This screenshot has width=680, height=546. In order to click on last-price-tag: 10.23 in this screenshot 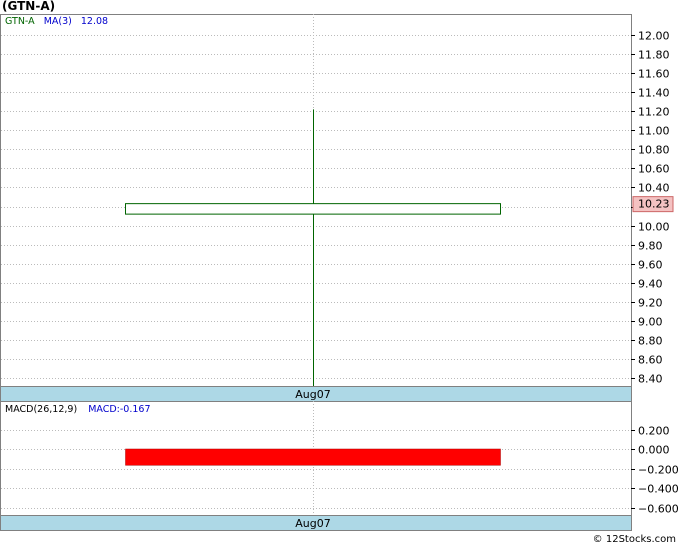, I will do `click(653, 204)`.